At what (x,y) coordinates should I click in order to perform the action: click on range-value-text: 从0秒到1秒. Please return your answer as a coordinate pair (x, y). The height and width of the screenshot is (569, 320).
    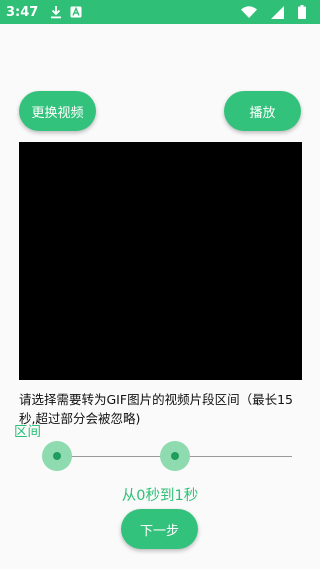
    Looking at the image, I should click on (160, 496).